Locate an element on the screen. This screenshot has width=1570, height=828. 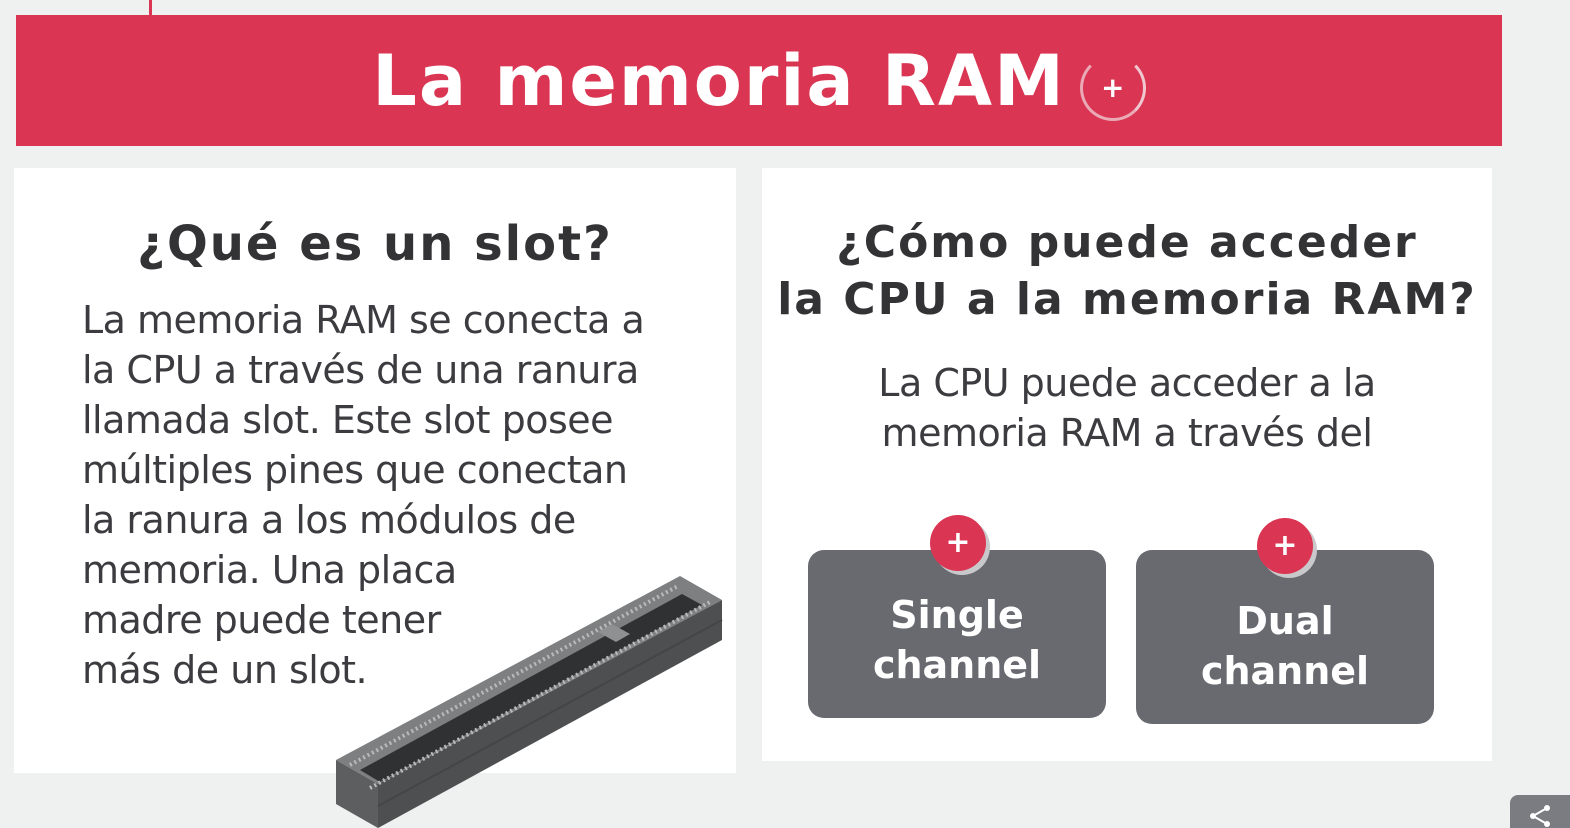
access-text-line: memoria RAM a través del is located at coordinates (1127, 433).